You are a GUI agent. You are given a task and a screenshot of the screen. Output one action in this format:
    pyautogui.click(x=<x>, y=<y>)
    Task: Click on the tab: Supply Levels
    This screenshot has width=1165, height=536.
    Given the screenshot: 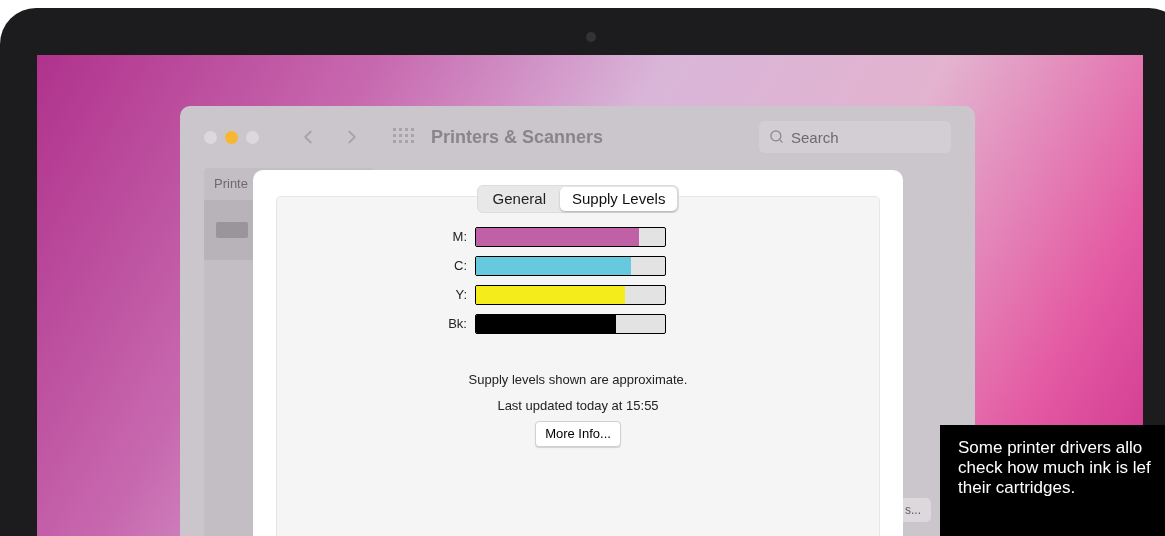 What is the action you would take?
    pyautogui.click(x=619, y=199)
    